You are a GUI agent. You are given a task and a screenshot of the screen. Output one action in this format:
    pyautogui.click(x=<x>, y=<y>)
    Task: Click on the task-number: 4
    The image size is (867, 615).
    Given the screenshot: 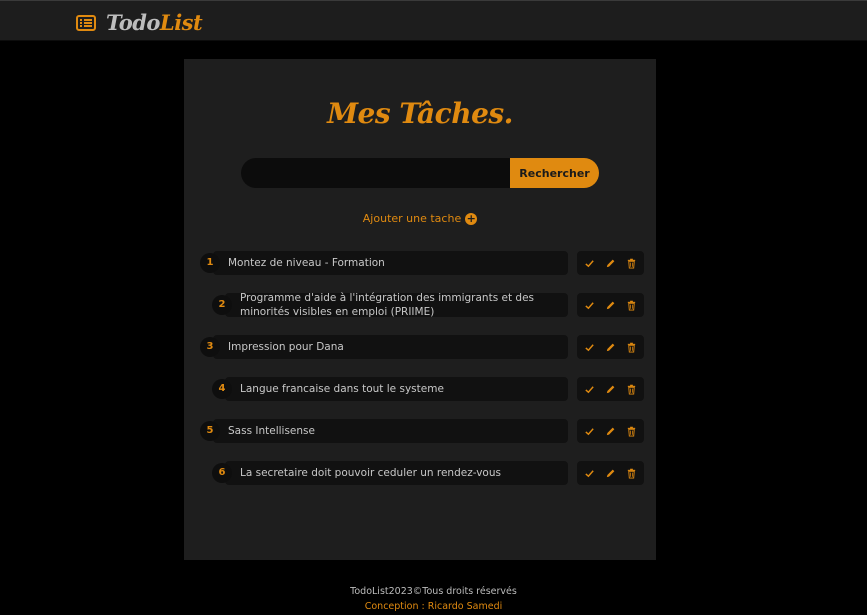 What is the action you would take?
    pyautogui.click(x=222, y=389)
    